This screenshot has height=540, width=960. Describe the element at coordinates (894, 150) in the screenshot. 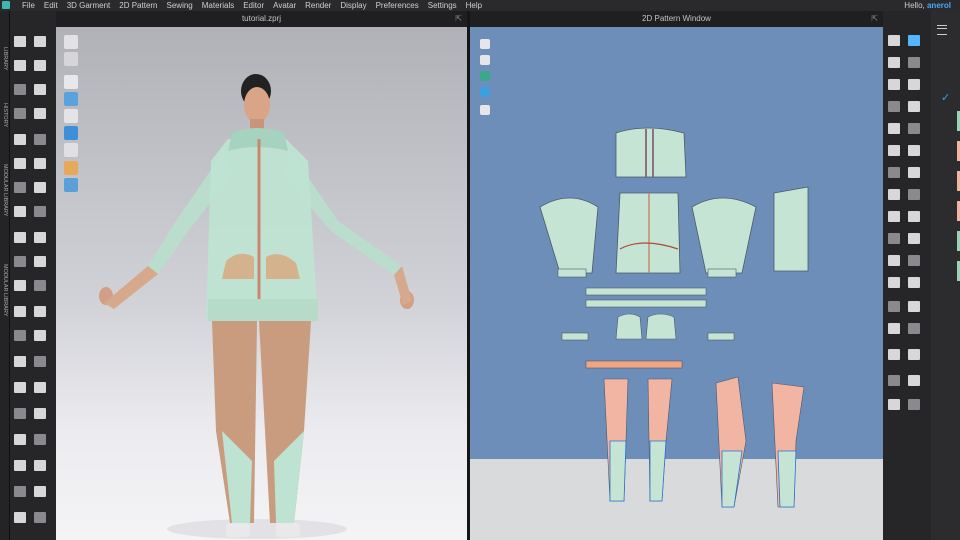

I see `tool-2d-fold-icon` at that location.